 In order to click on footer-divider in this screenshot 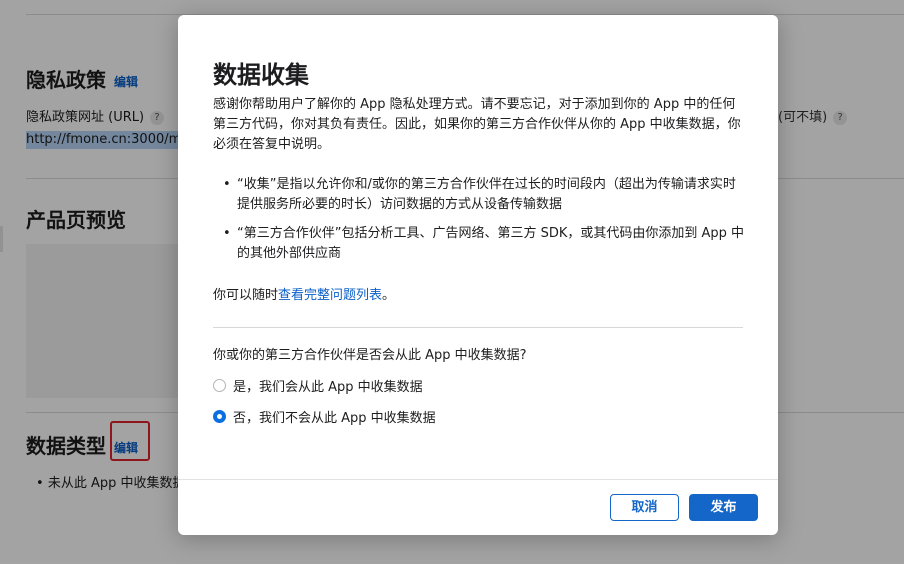, I will do `click(478, 479)`.